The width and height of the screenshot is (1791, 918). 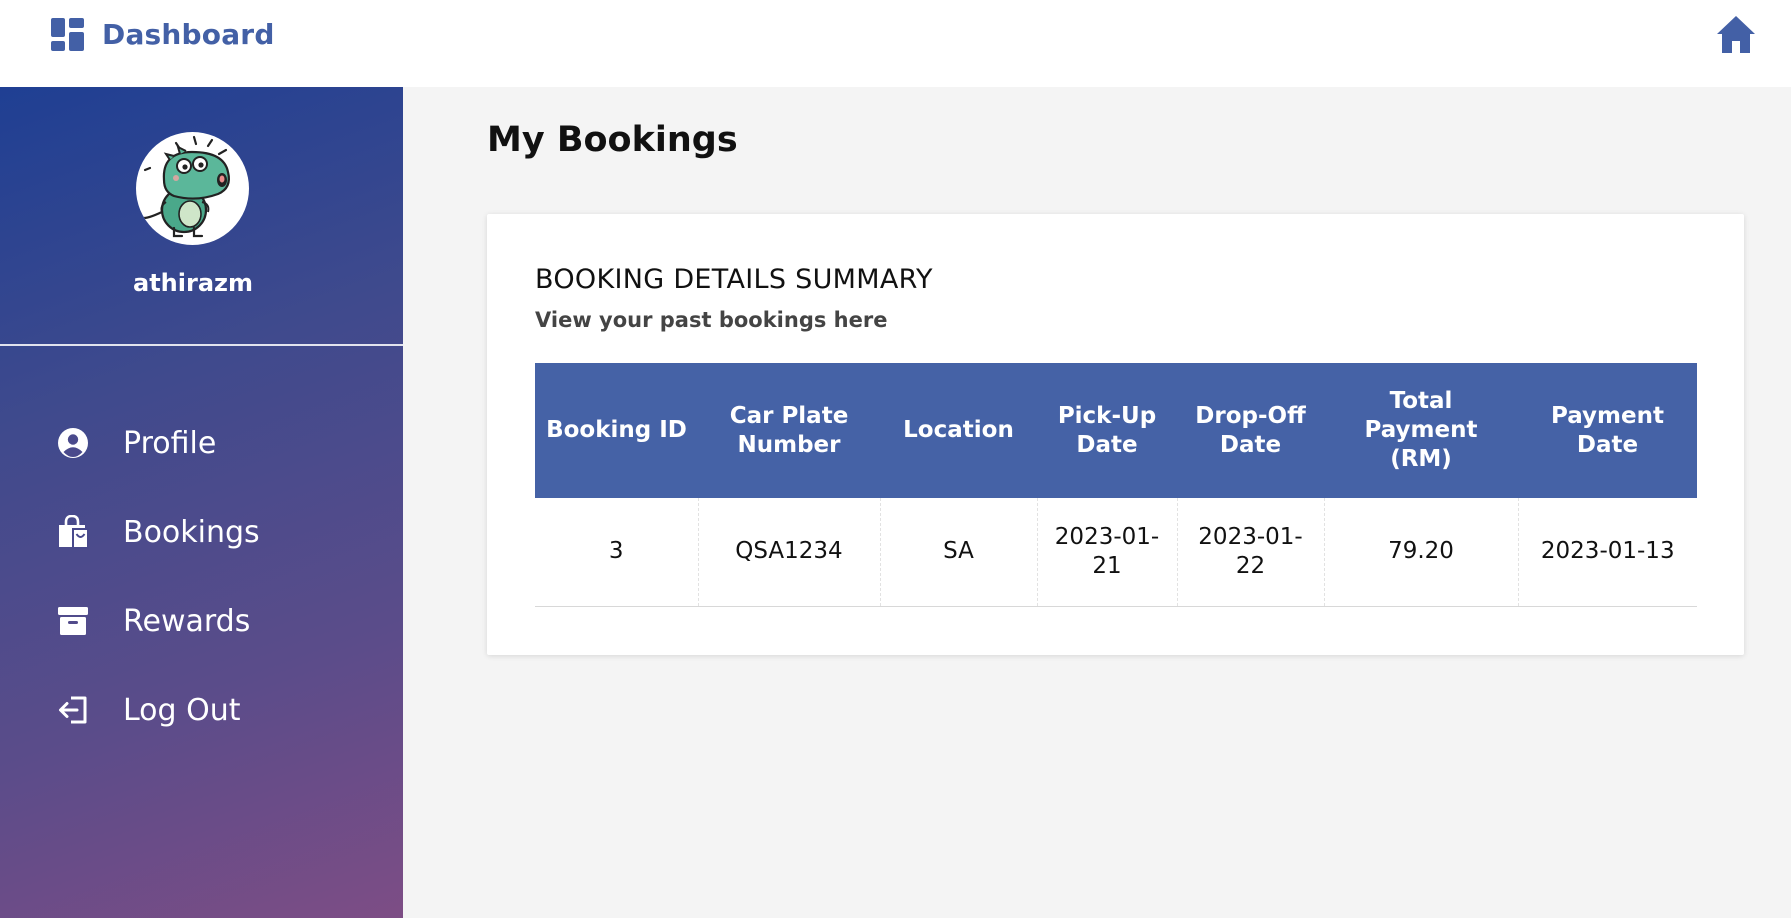 What do you see at coordinates (1250, 430) in the screenshot?
I see `column-header-dropoff-date: Drop-Off Date` at bounding box center [1250, 430].